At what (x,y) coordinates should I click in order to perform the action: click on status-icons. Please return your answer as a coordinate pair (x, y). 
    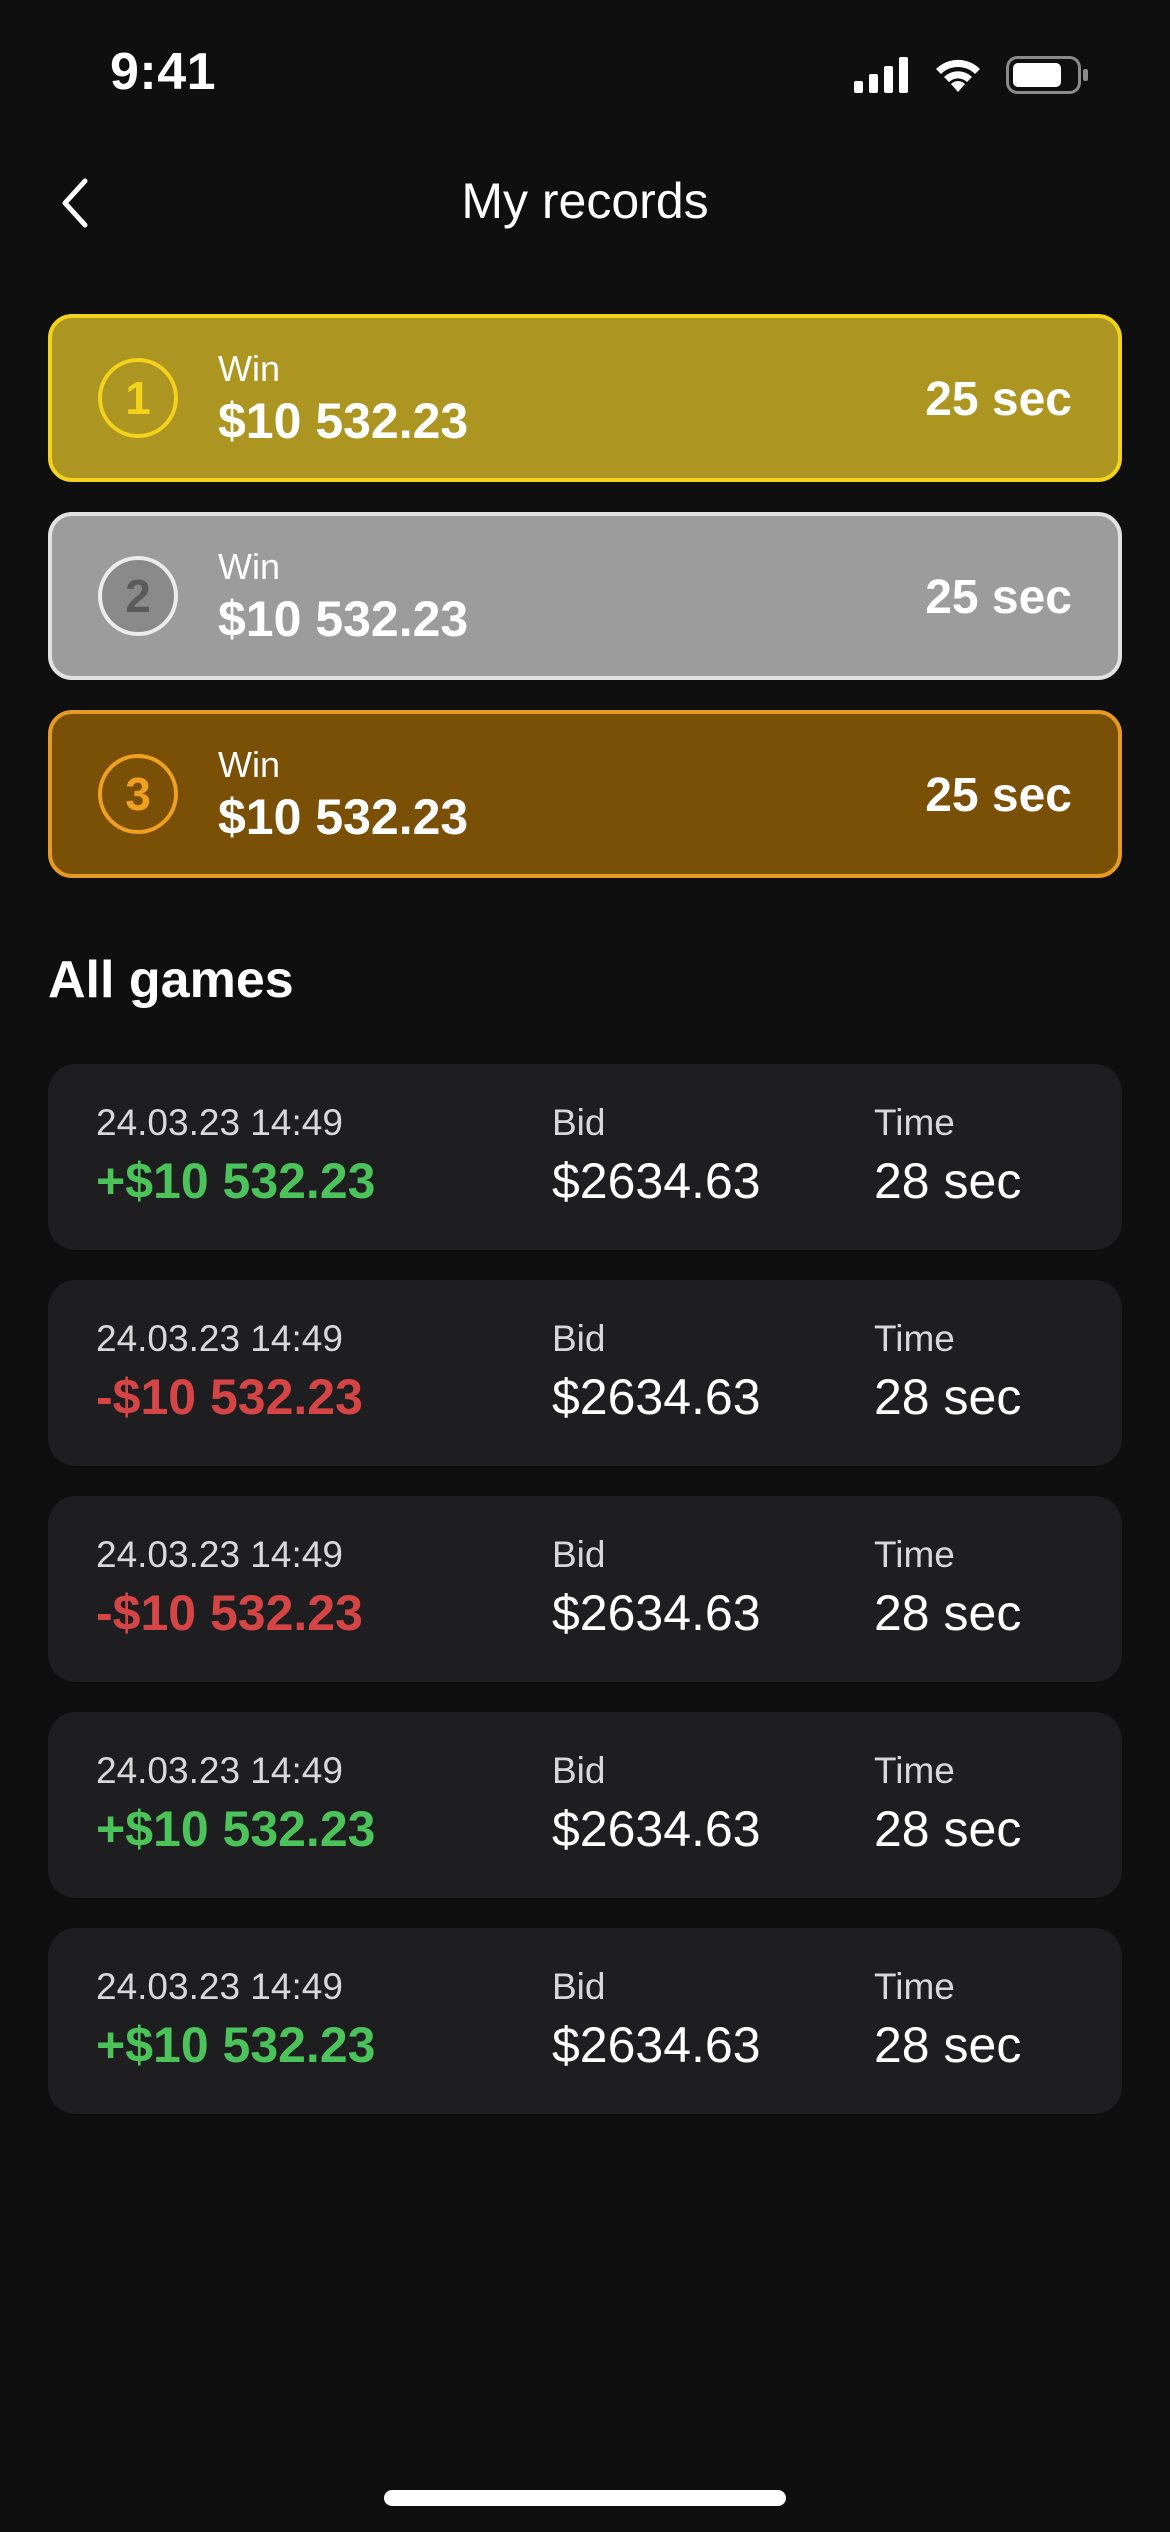
    Looking at the image, I should click on (972, 77).